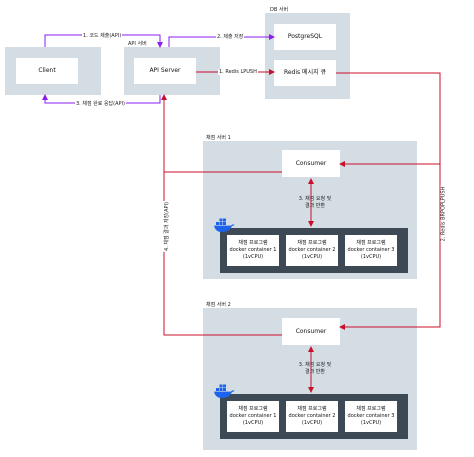  What do you see at coordinates (388, 119) in the screenshot?
I see `edge-brpoplpush` at bounding box center [388, 119].